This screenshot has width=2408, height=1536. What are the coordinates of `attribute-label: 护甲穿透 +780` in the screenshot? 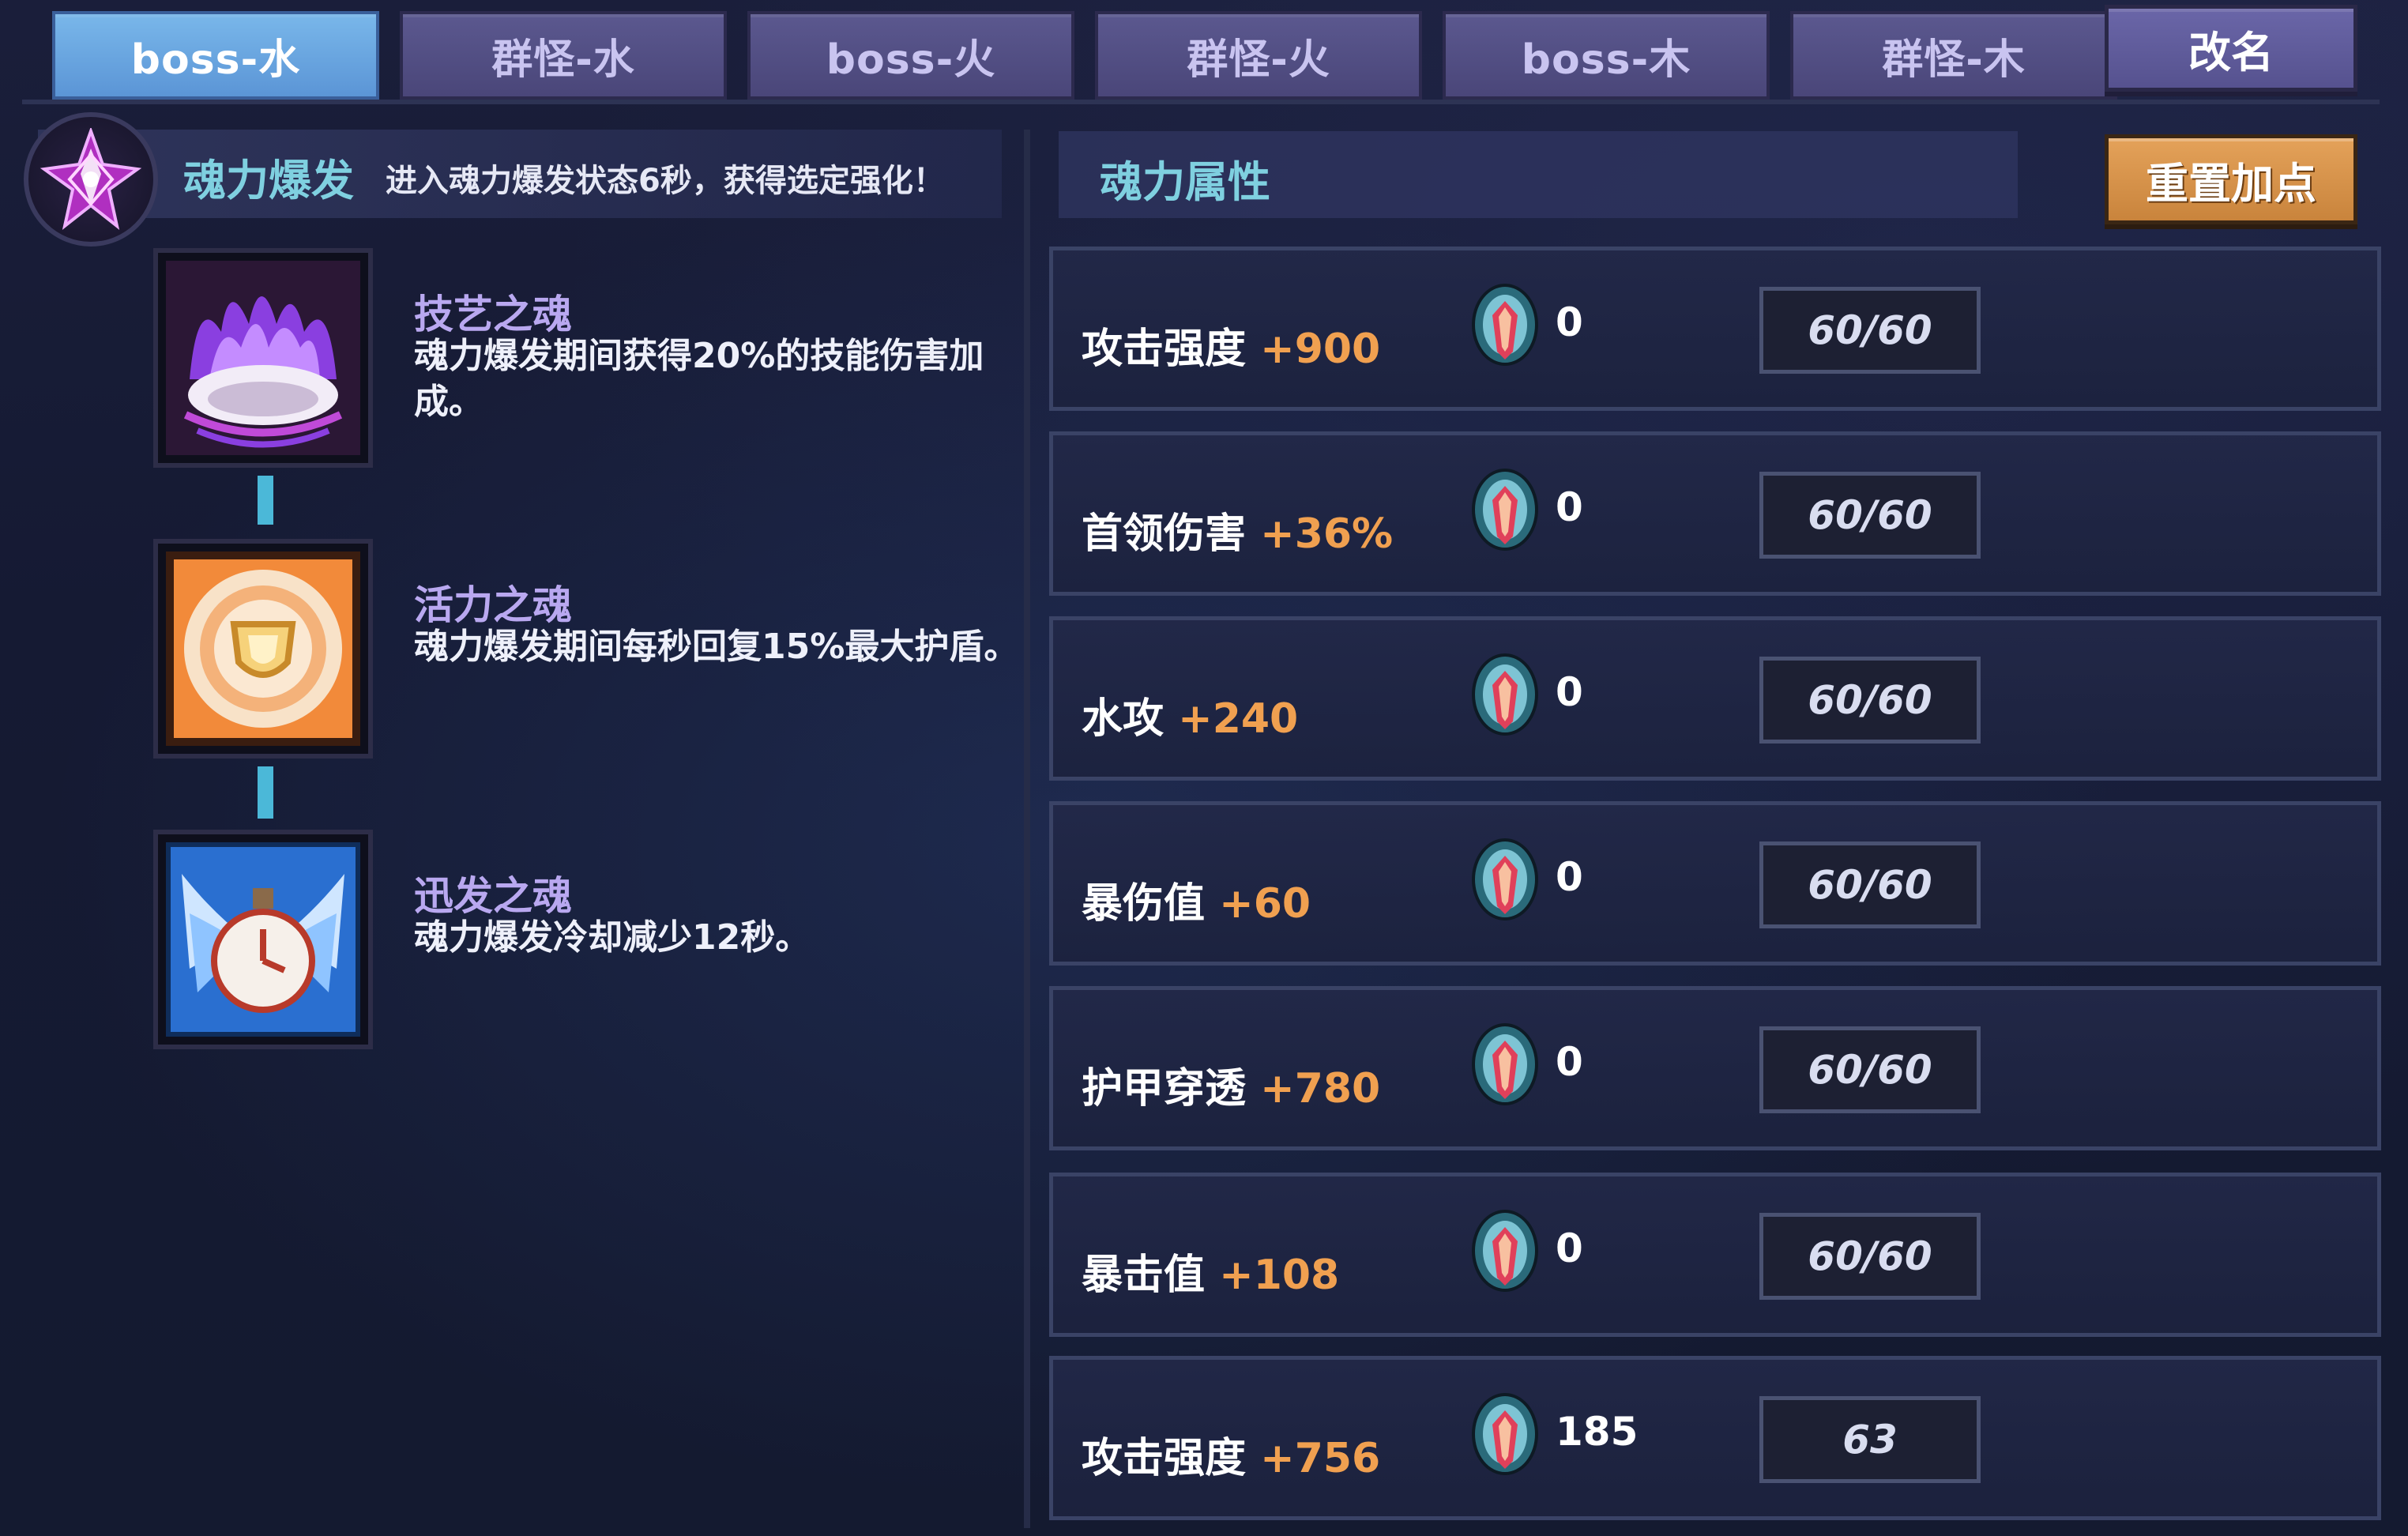 It's located at (1231, 1088).